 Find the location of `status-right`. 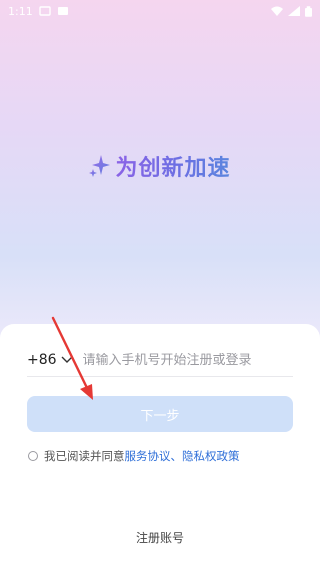

status-right is located at coordinates (291, 11).